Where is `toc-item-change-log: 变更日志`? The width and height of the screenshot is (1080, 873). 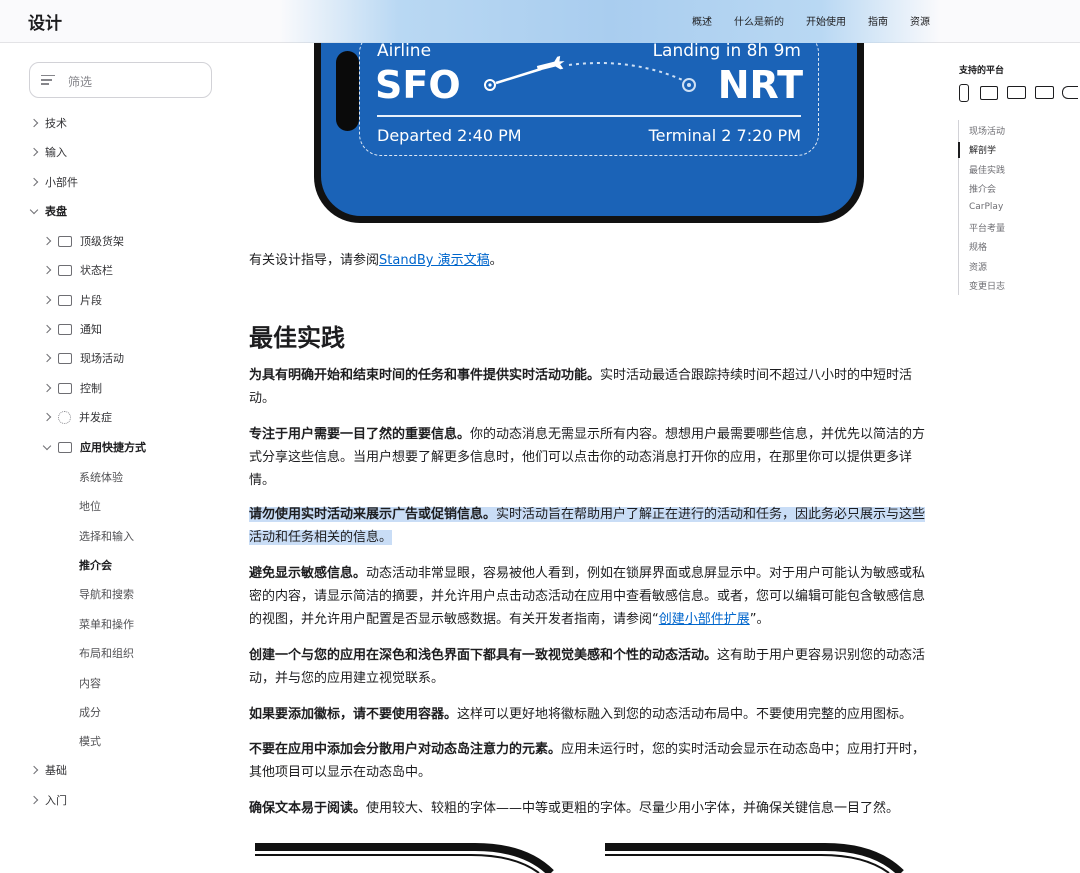
toc-item-change-log: 变更日志 is located at coordinates (987, 285).